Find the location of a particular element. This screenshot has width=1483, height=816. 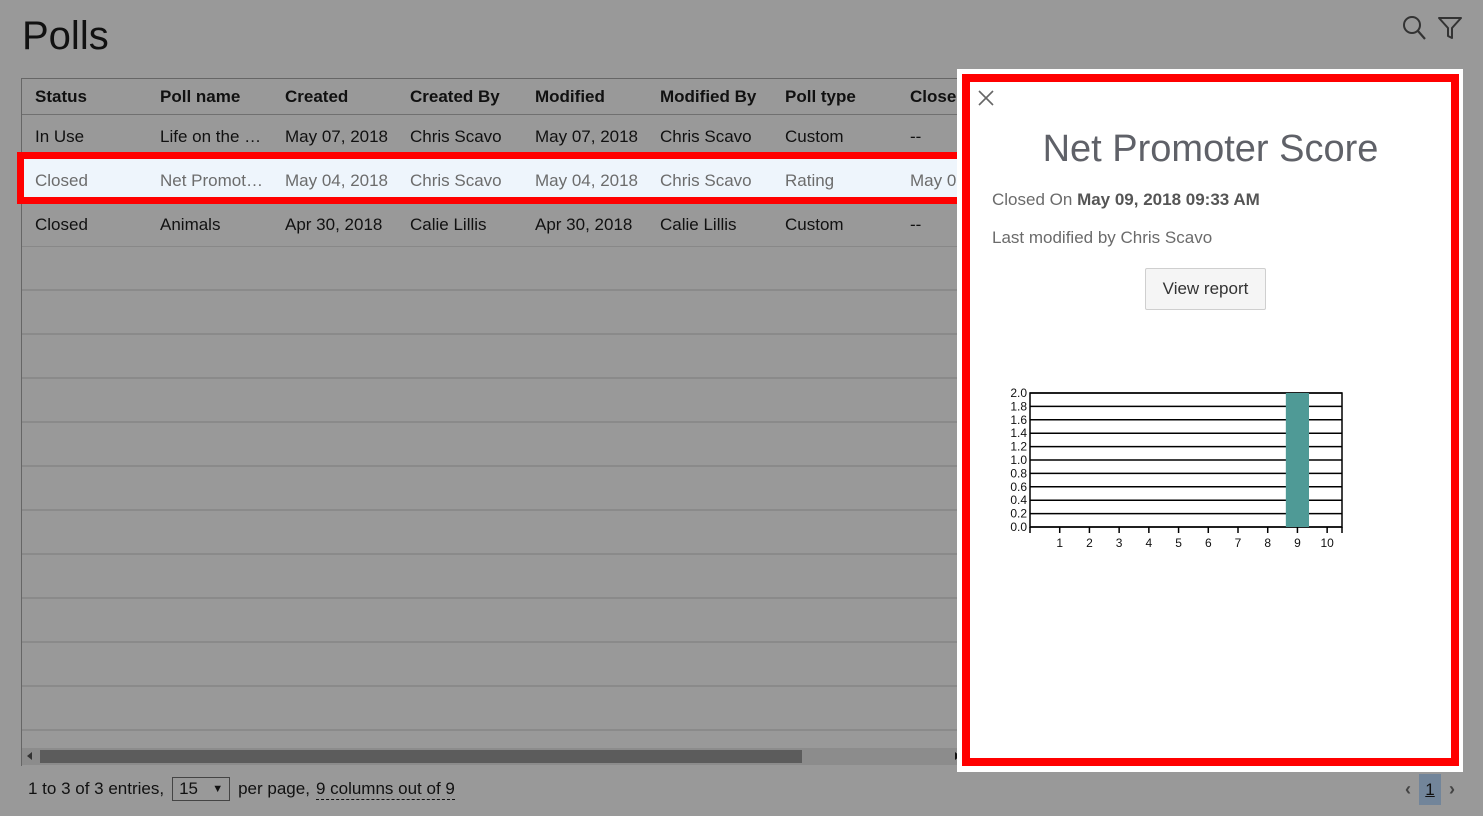

horizontal-scrollbar is located at coordinates (492, 756).